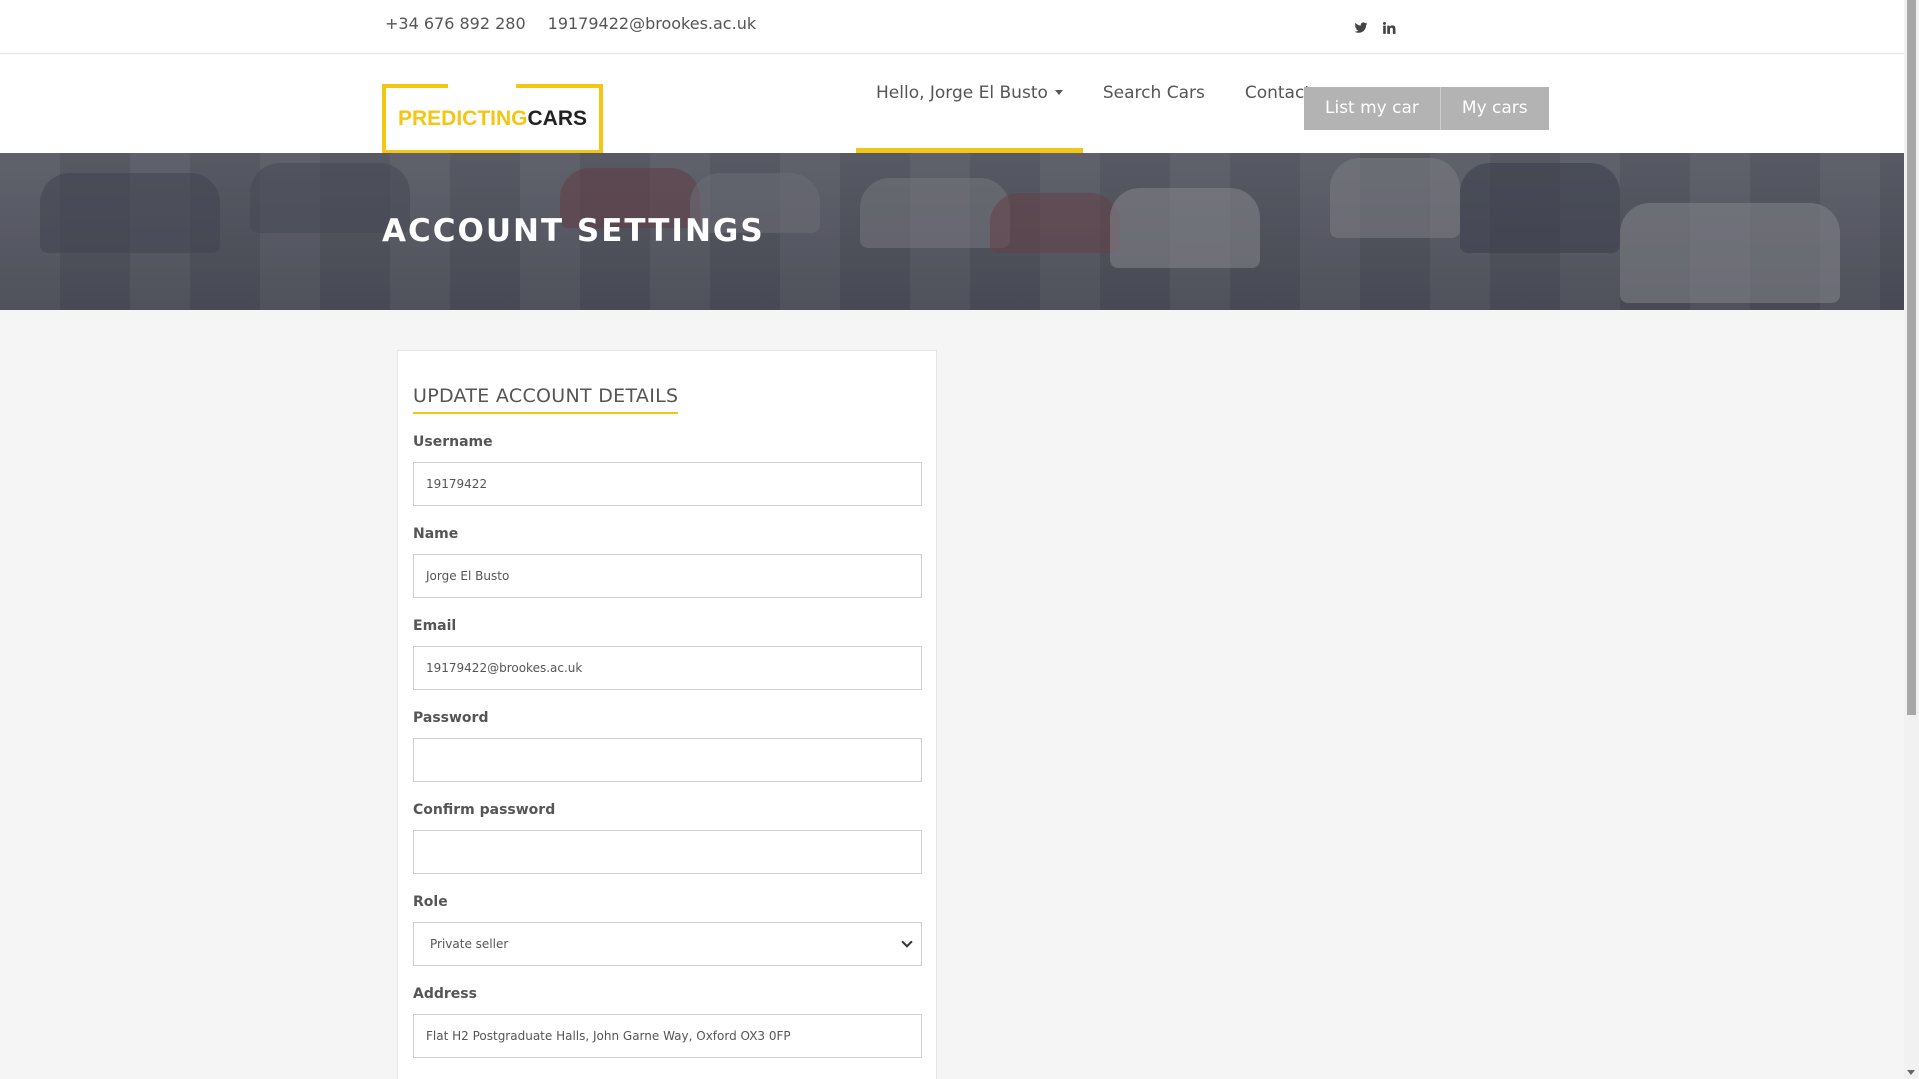 The width and height of the screenshot is (1919, 1079). I want to click on twitter-icon, so click(1361, 27).